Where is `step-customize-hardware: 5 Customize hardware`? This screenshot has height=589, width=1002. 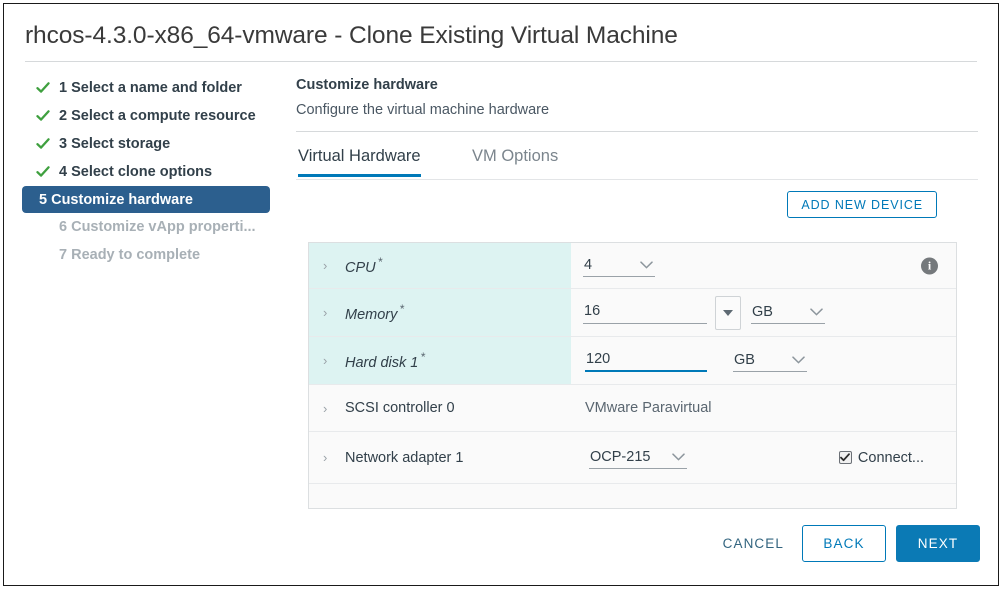
step-customize-hardware: 5 Customize hardware is located at coordinates (146, 199).